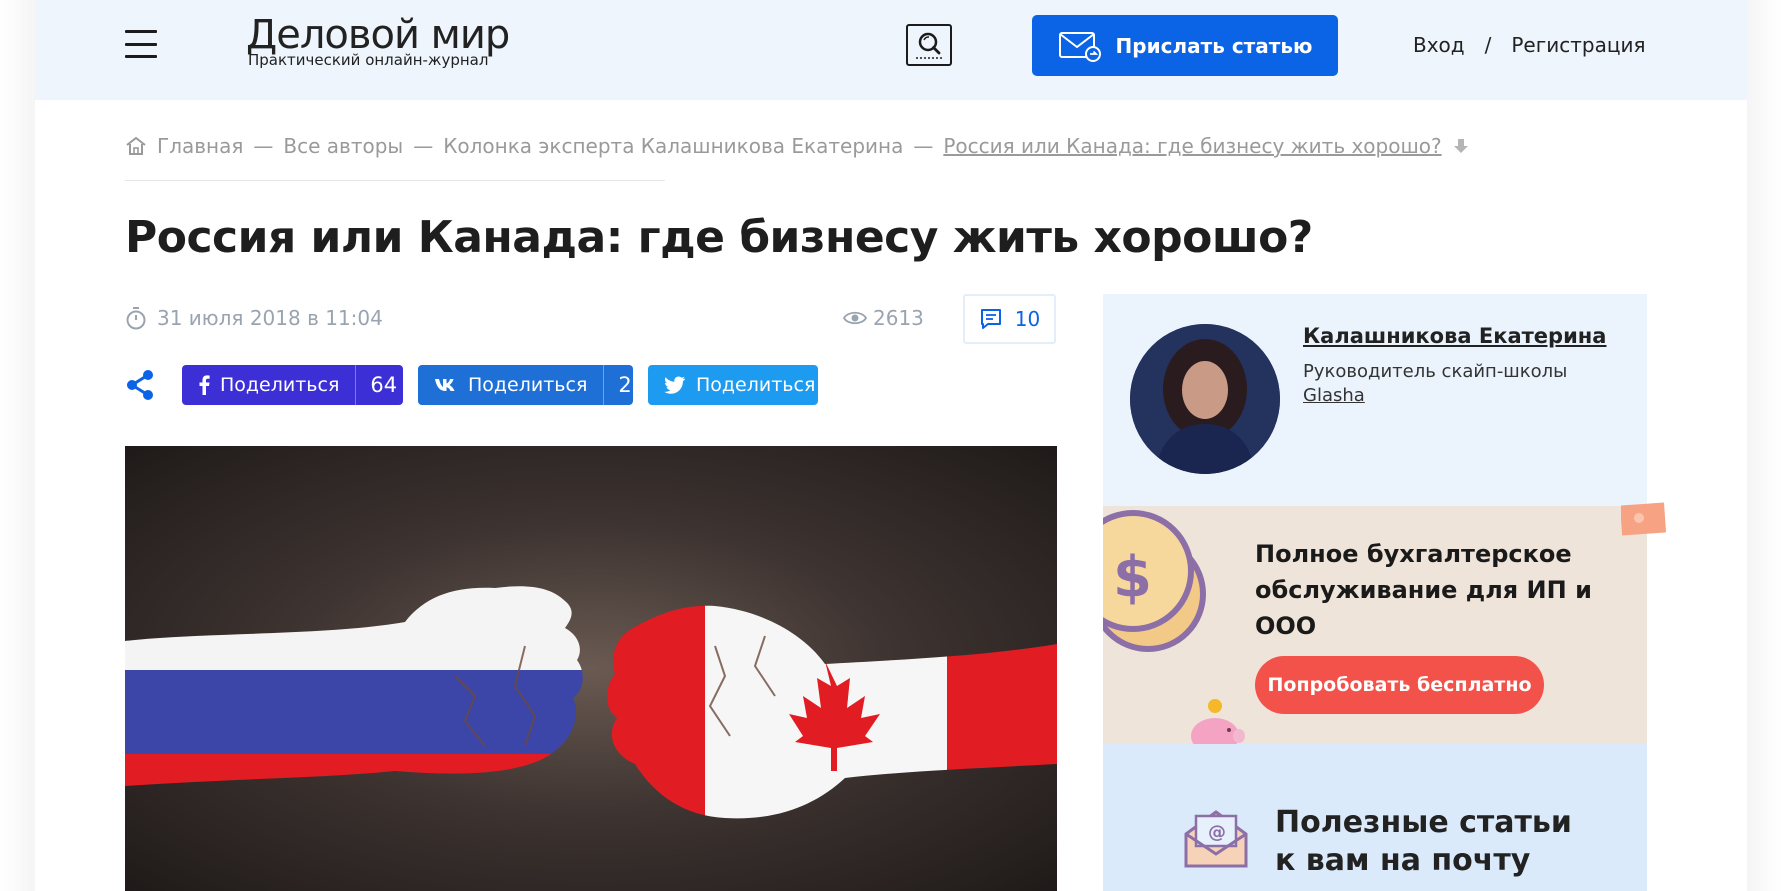 The width and height of the screenshot is (1782, 891). I want to click on search-button, so click(929, 45).